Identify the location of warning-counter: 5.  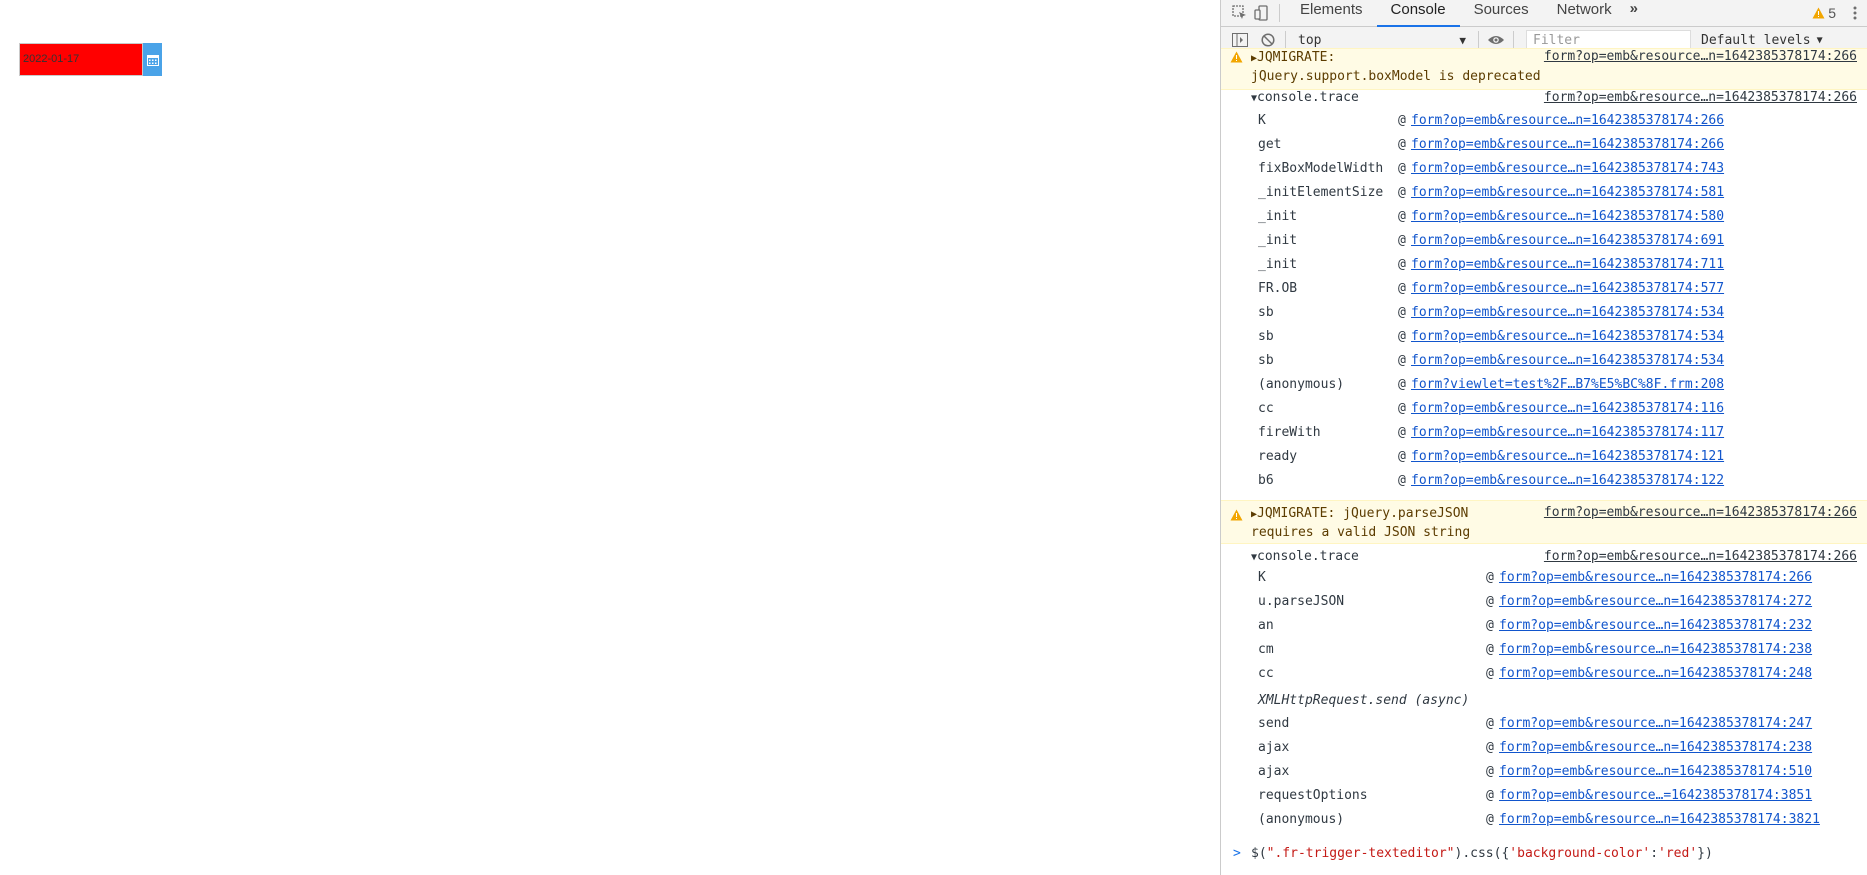
(1824, 13).